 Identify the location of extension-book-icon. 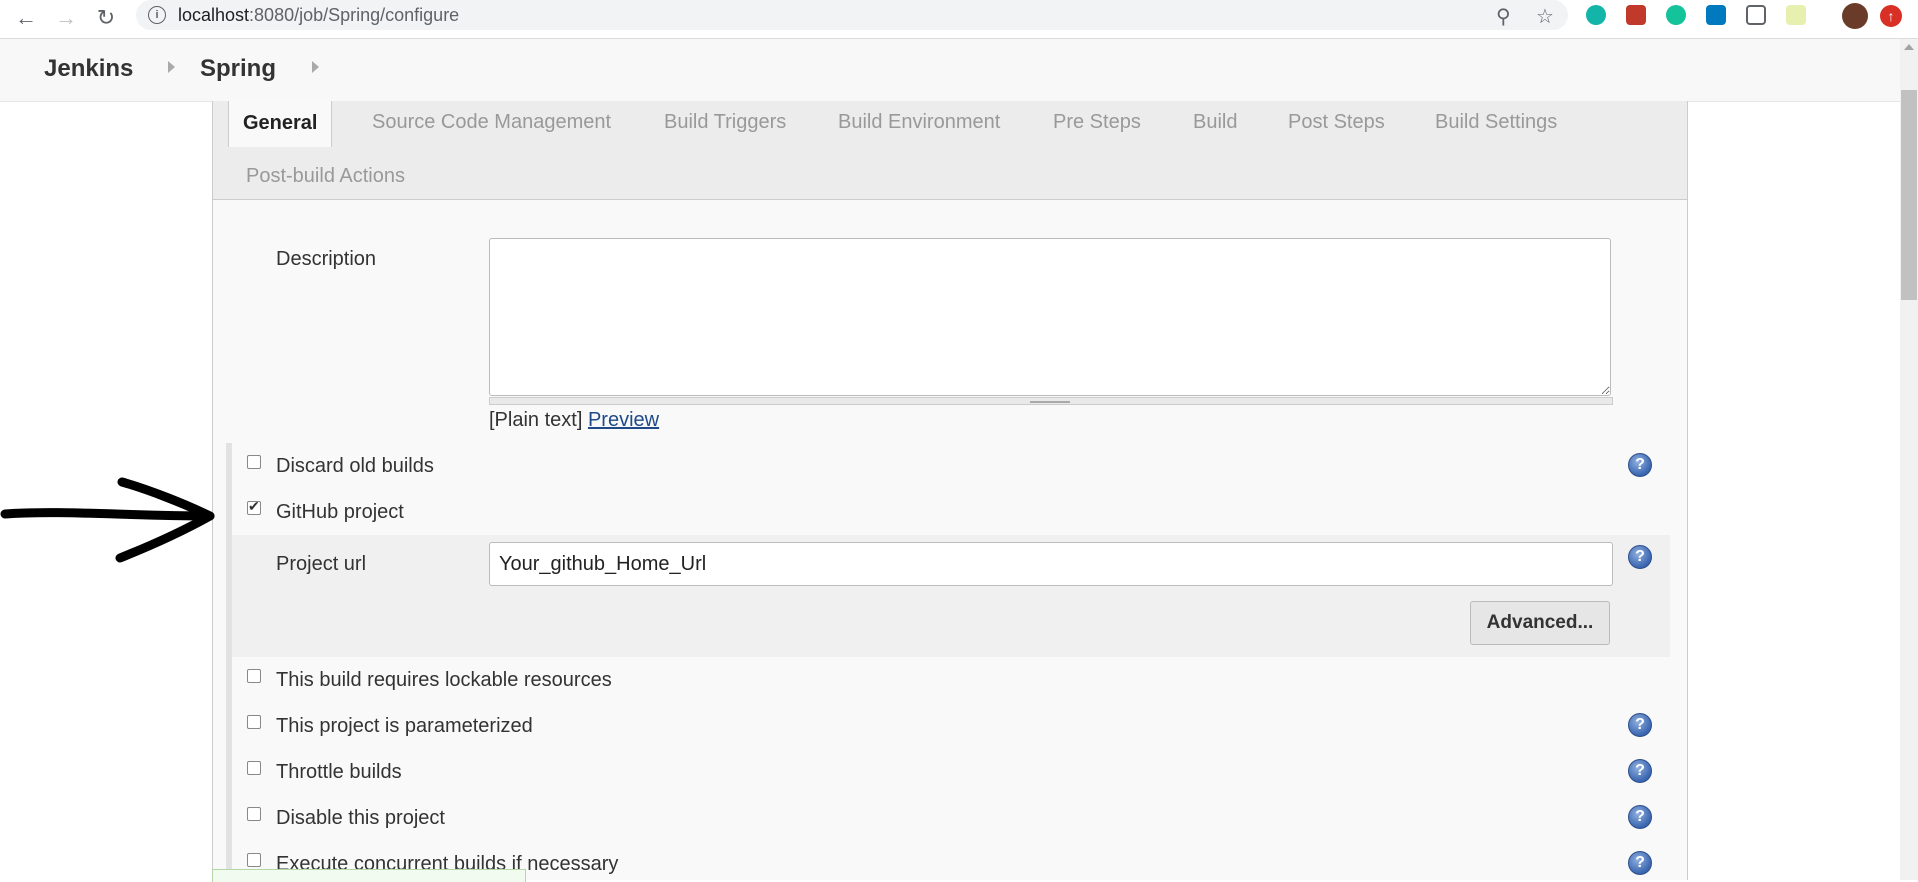
(1636, 15).